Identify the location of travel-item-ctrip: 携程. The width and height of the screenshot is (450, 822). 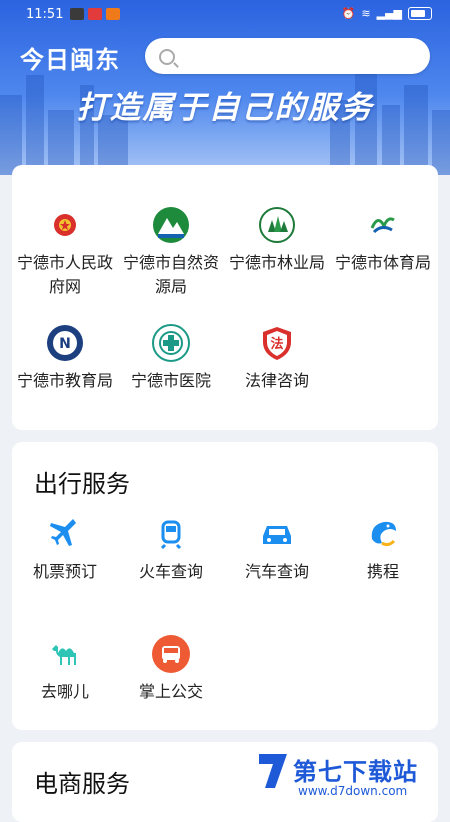
(383, 549).